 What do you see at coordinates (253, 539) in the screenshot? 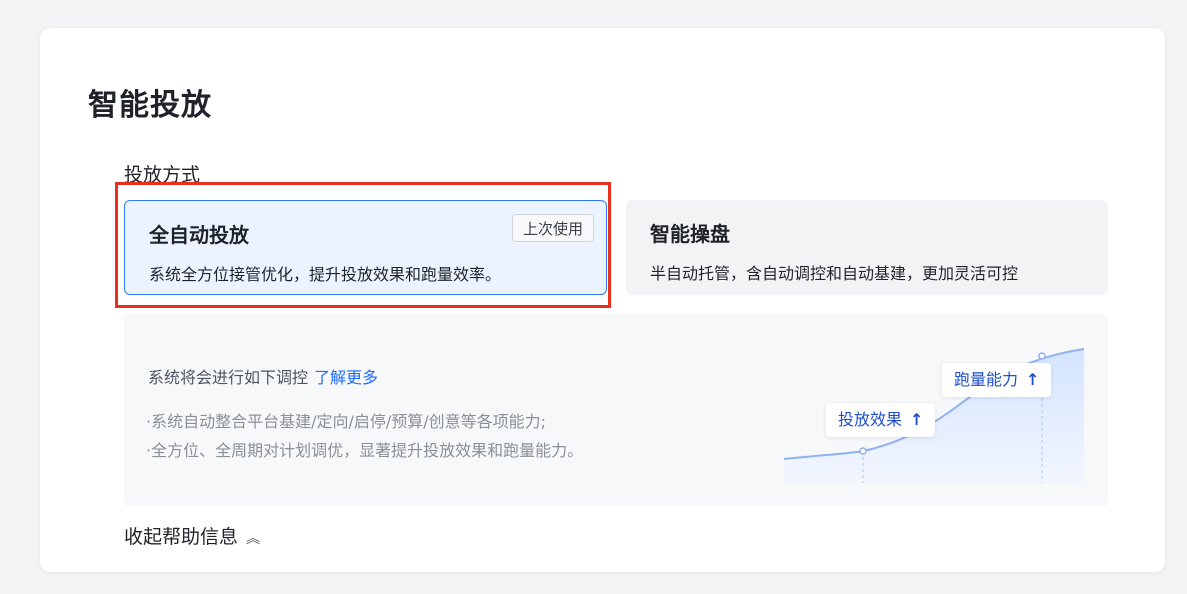
I see `chevron-double-up-icon: ︽` at bounding box center [253, 539].